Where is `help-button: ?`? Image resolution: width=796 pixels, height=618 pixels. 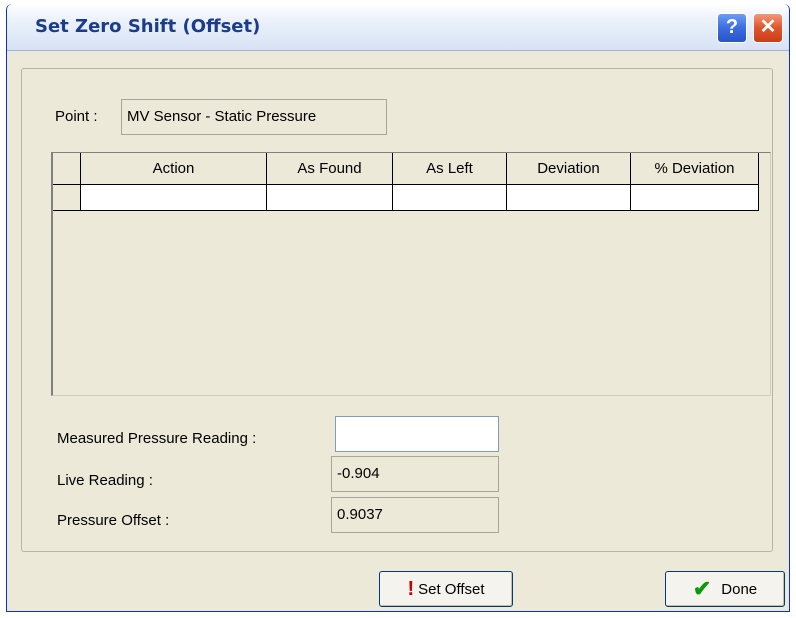
help-button: ? is located at coordinates (732, 28).